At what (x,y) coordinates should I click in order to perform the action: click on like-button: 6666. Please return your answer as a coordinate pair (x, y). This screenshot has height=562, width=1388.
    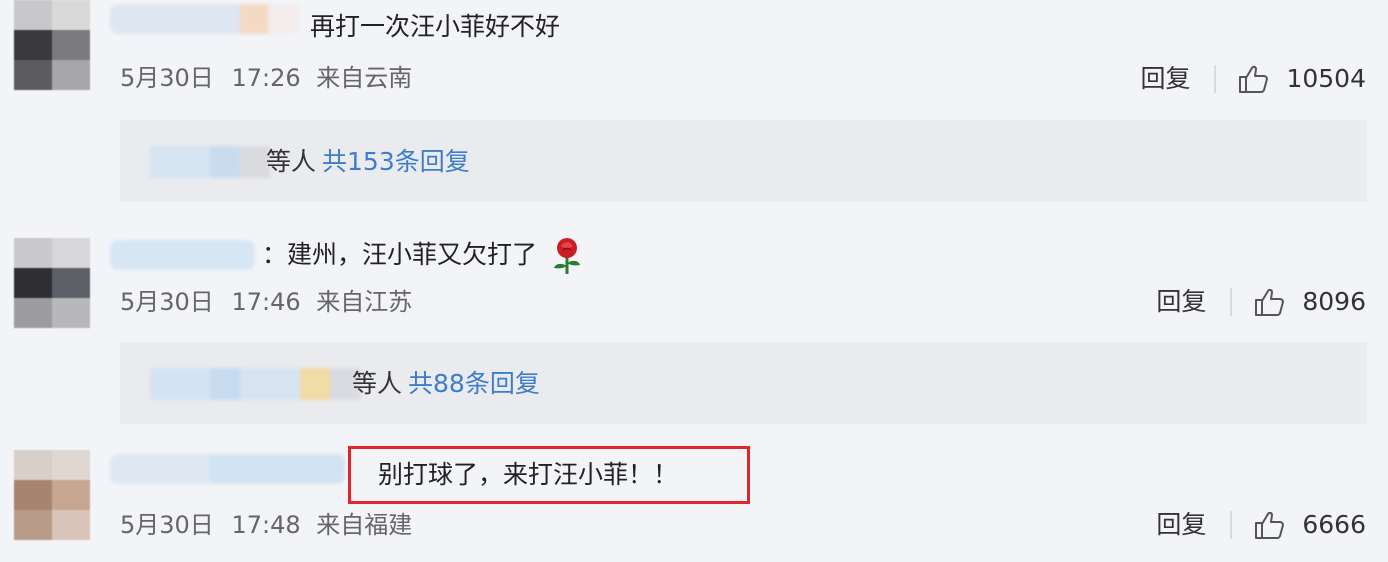
    Looking at the image, I should click on (1310, 525).